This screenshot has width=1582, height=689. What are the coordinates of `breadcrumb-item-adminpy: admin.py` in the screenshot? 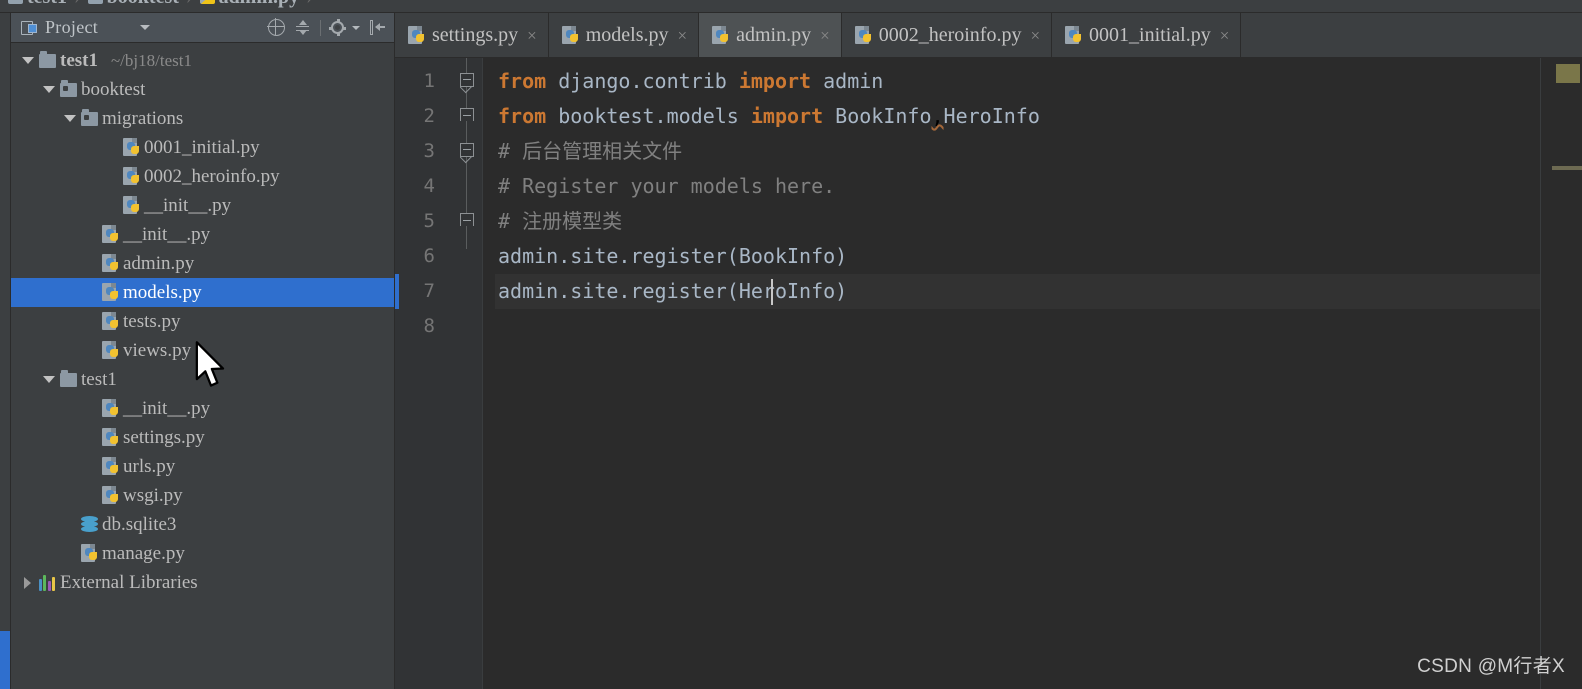 It's located at (249, 4).